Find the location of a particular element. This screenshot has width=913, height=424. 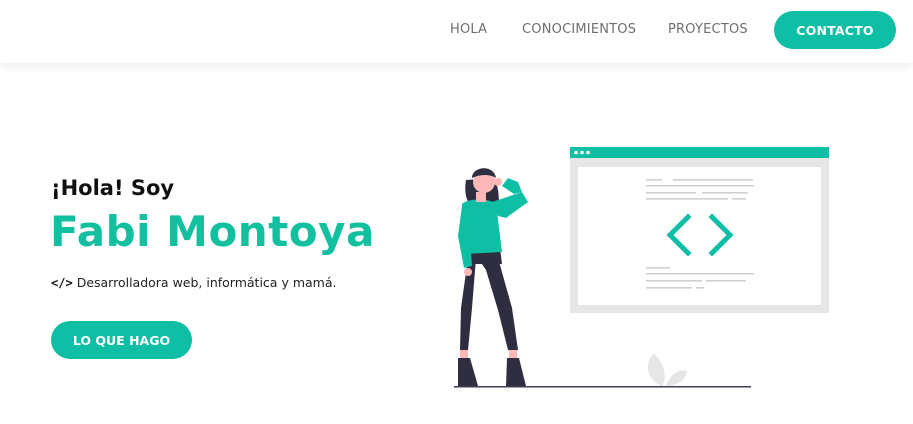

what-i-do-button: LO QUE HAGO is located at coordinates (121, 340).